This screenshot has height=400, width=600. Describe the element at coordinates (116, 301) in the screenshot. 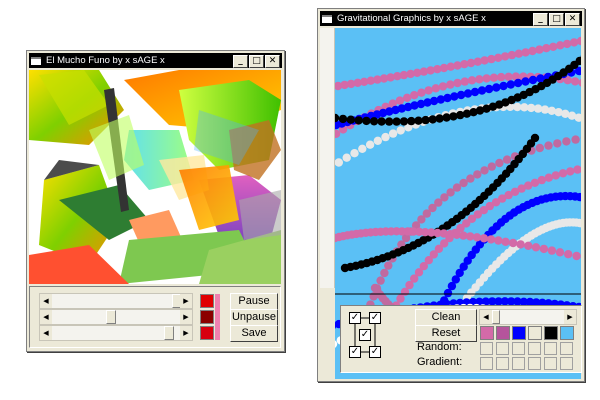

I see `slider-1: ◀ ▶` at that location.